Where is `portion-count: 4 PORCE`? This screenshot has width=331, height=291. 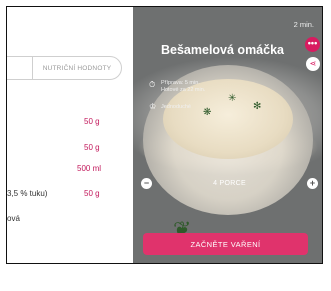
portion-count: 4 PORCE is located at coordinates (229, 183).